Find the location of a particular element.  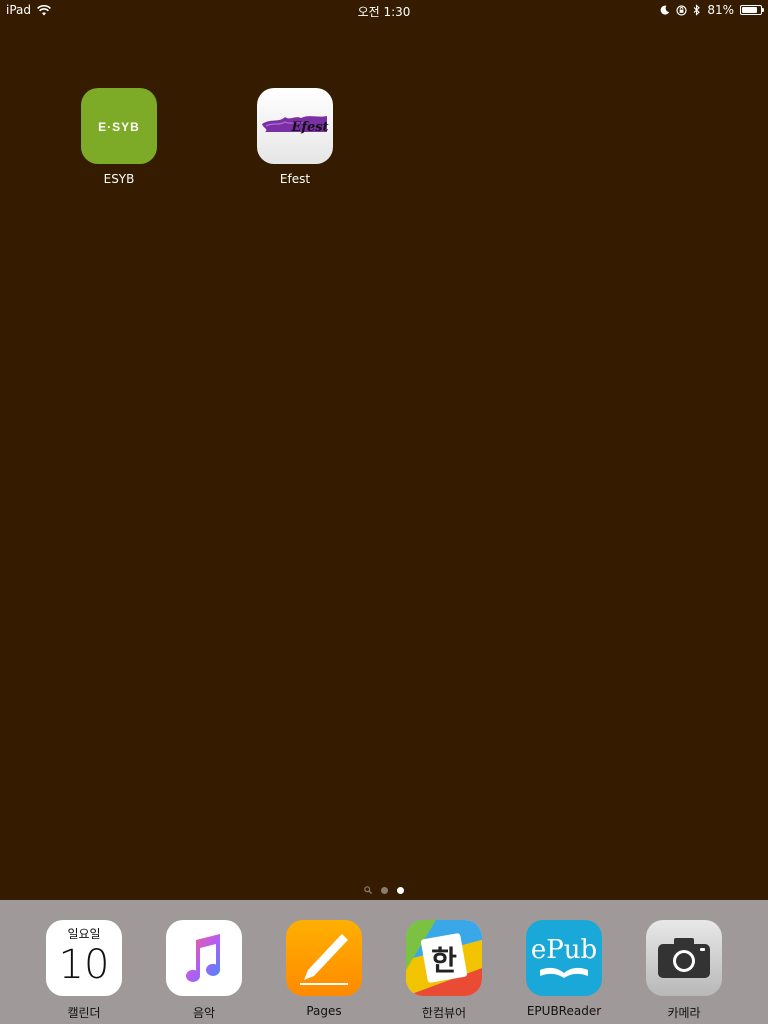

dock-app-hancom-viewer: 한 한컴뷰어 is located at coordinates (444, 970).